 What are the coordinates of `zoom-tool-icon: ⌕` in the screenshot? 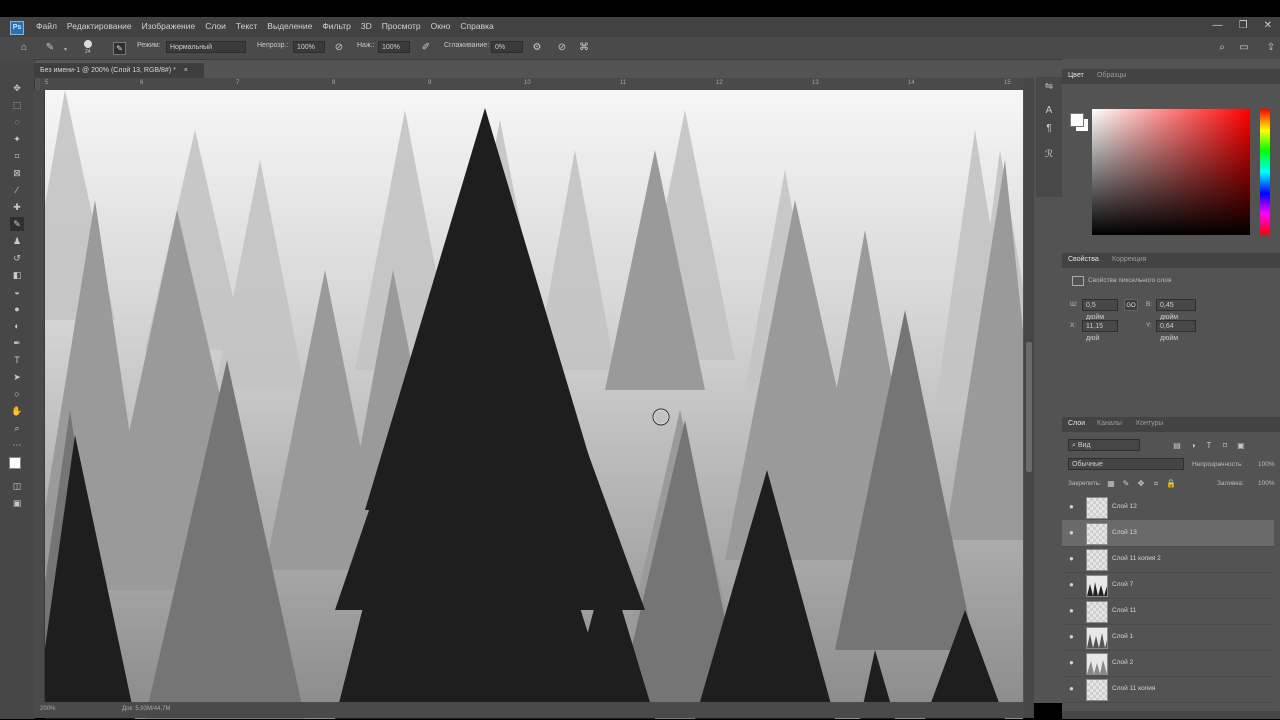 It's located at (17, 428).